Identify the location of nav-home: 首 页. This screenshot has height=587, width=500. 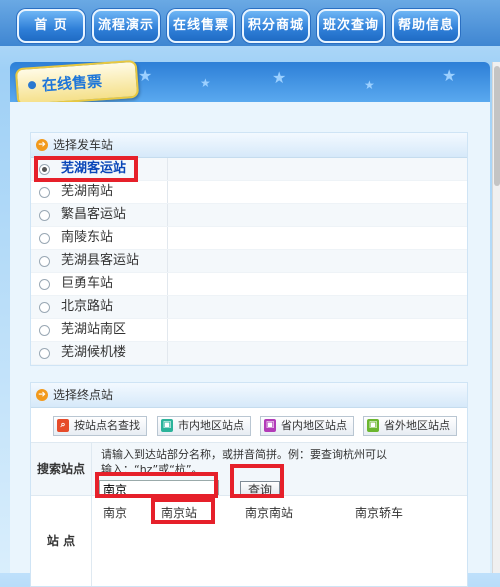
(51, 26).